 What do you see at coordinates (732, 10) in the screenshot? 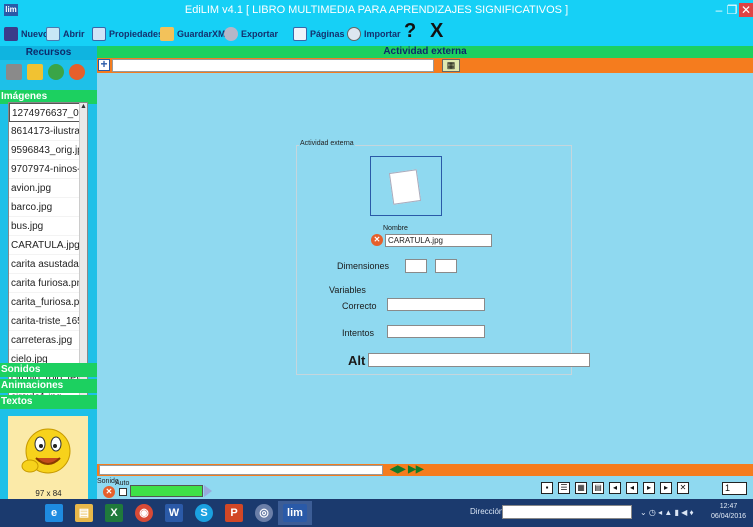
I see `restore-button: ❐` at bounding box center [732, 10].